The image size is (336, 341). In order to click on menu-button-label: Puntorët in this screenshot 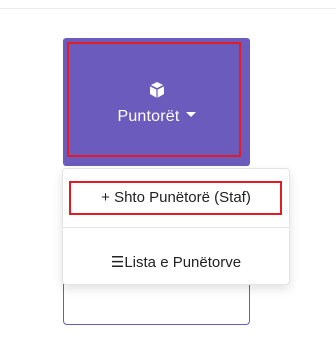, I will do `click(148, 116)`.